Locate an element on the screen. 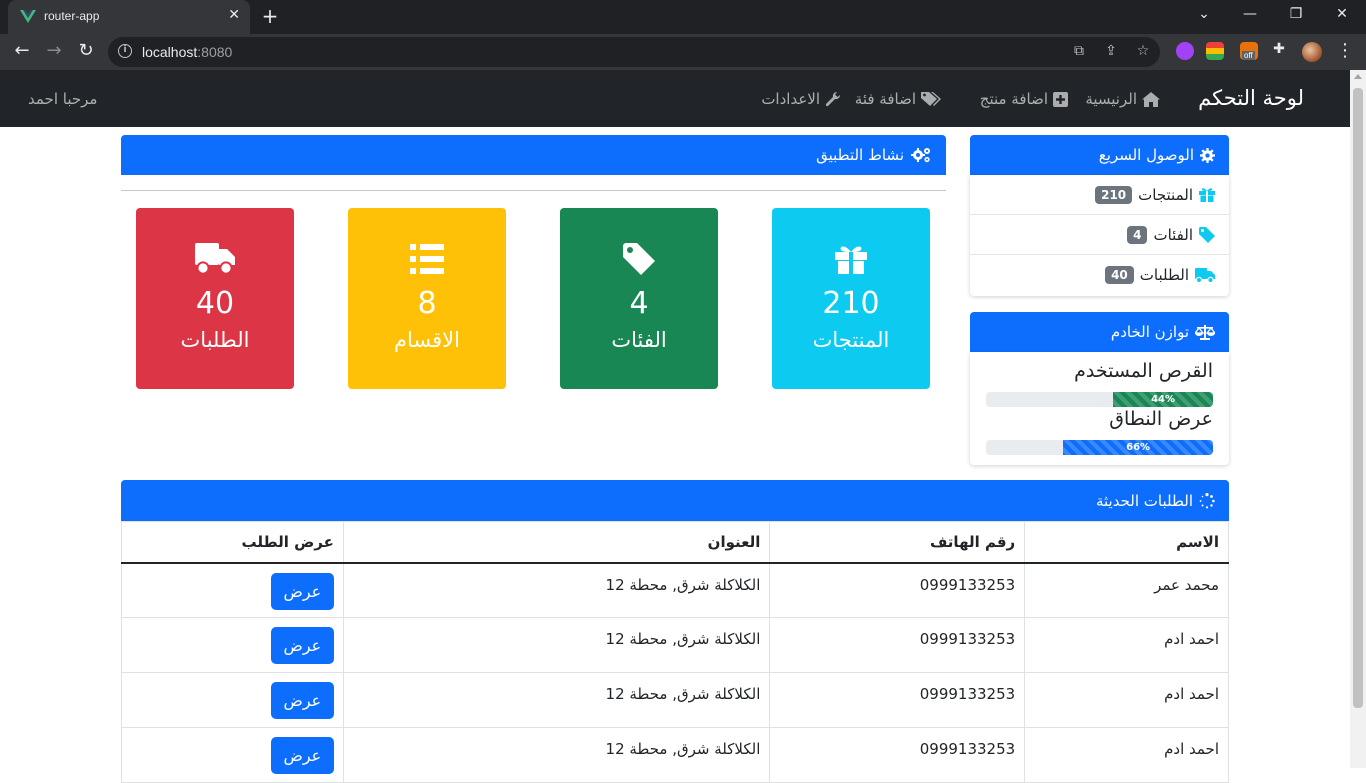  vue-logo-icon is located at coordinates (28, 16).